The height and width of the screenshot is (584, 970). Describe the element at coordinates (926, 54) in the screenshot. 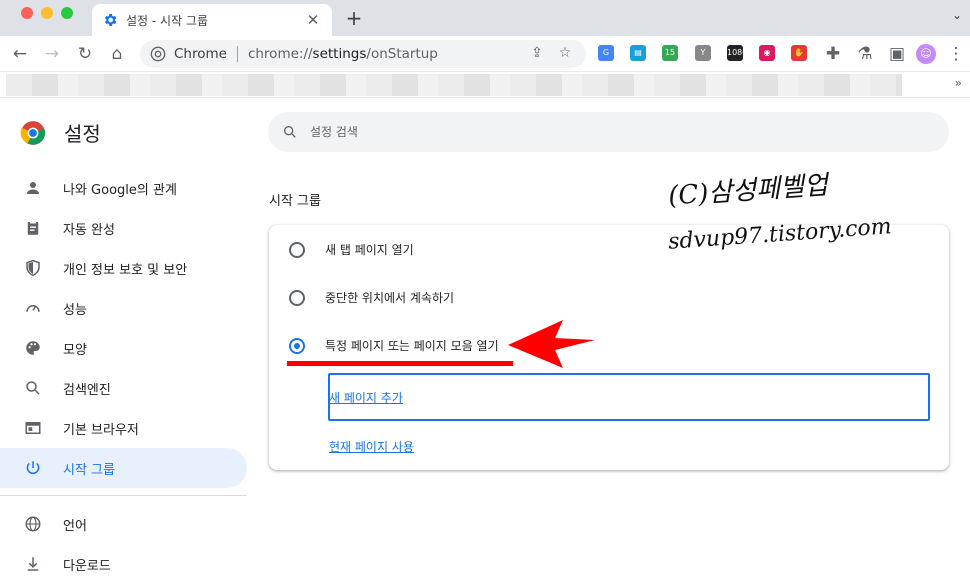

I see `profile-avatar: ☺` at that location.